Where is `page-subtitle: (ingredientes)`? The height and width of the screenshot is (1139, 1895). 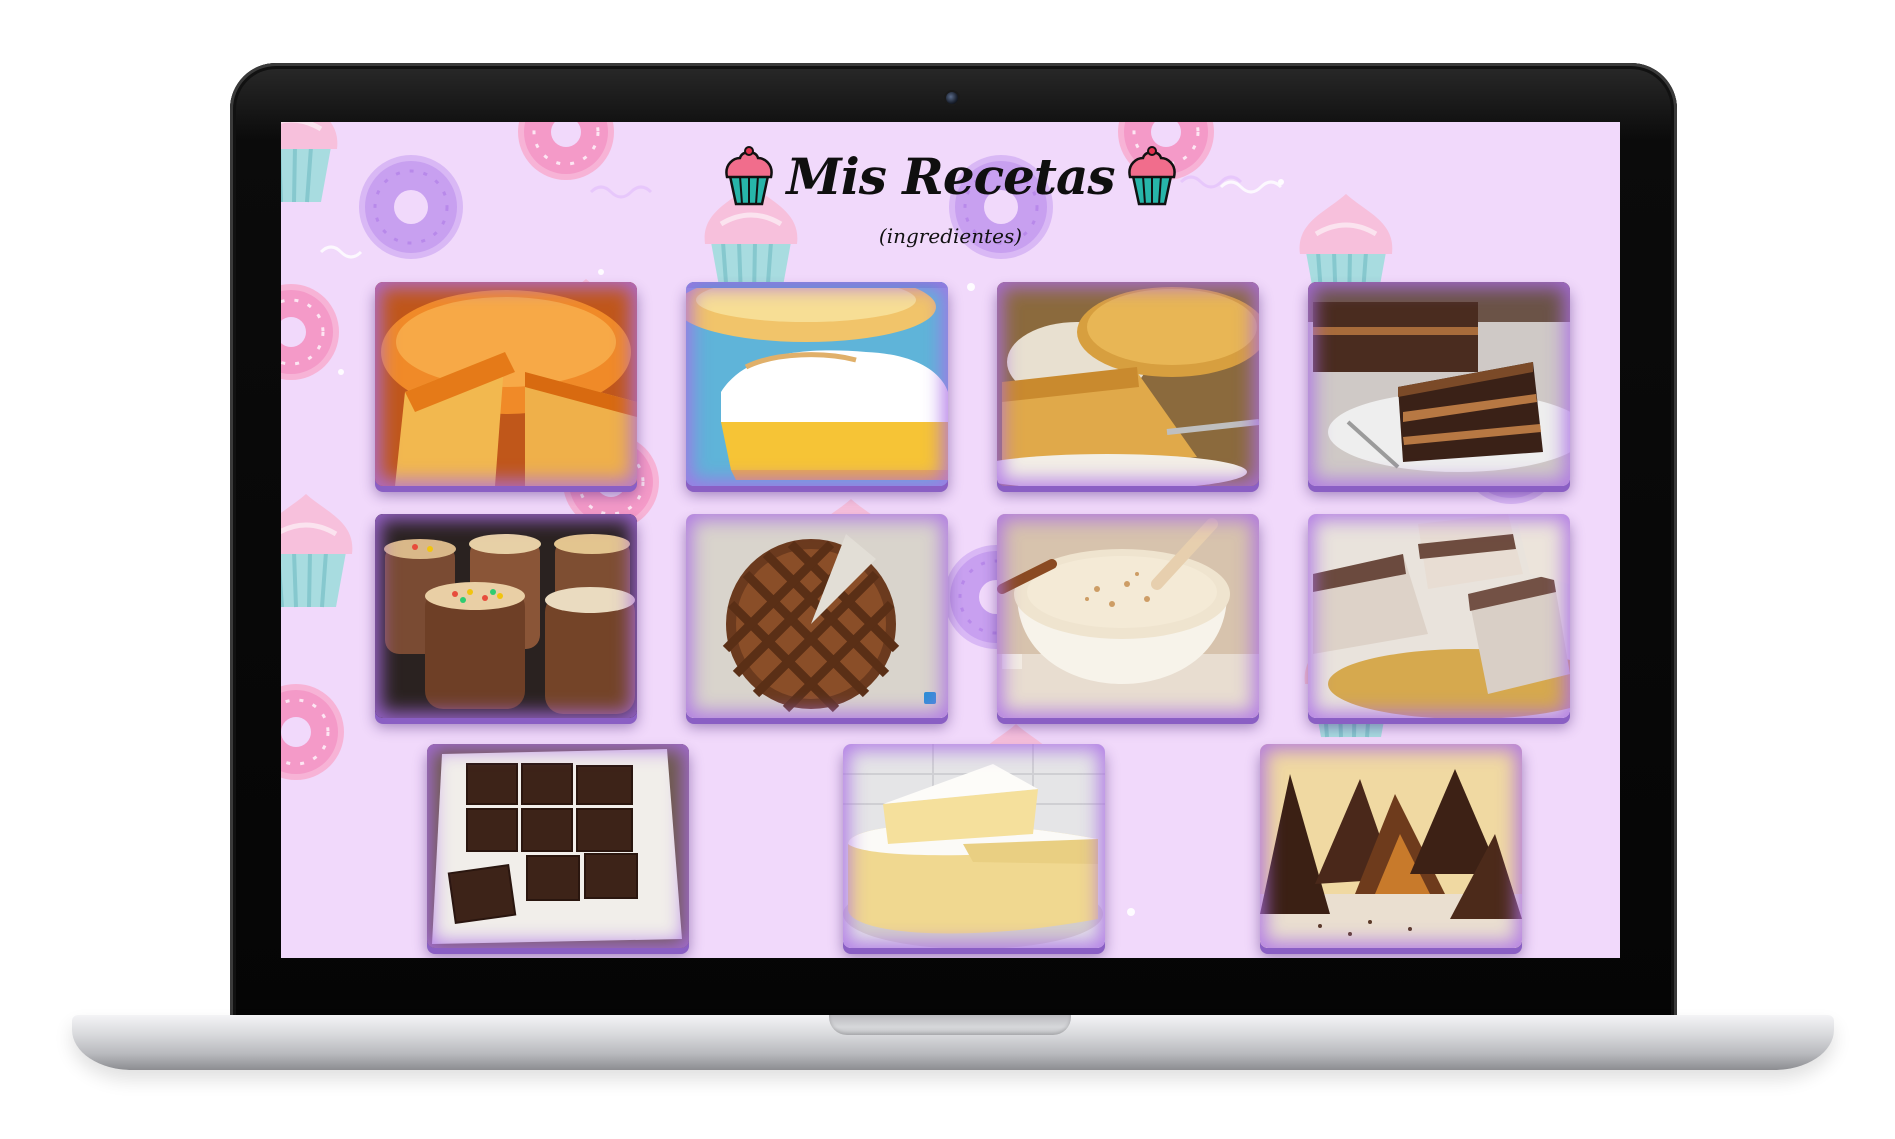 page-subtitle: (ingredientes) is located at coordinates (950, 236).